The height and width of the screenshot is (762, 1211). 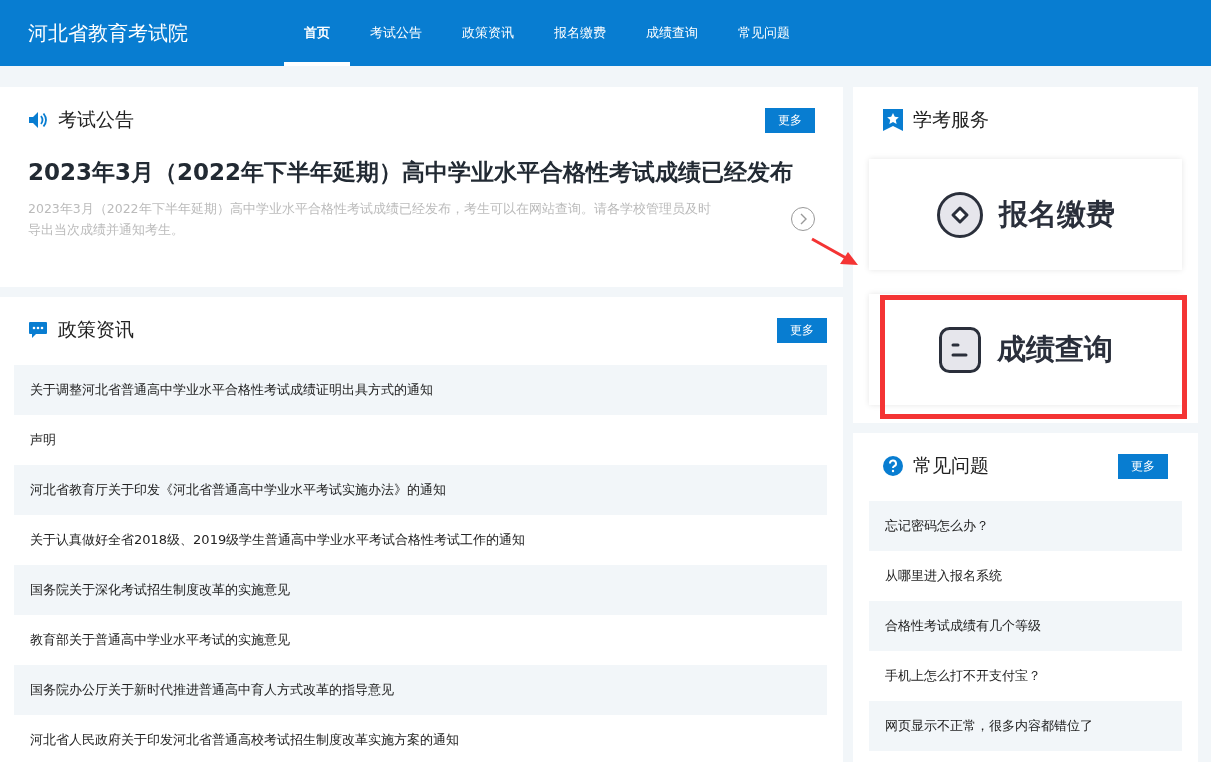 What do you see at coordinates (764, 33) in the screenshot?
I see `nav-tab: 常见问题` at bounding box center [764, 33].